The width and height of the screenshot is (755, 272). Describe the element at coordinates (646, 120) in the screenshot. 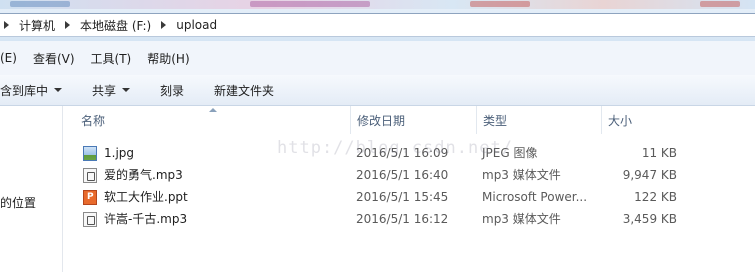

I see `column-header-size: 大小` at that location.